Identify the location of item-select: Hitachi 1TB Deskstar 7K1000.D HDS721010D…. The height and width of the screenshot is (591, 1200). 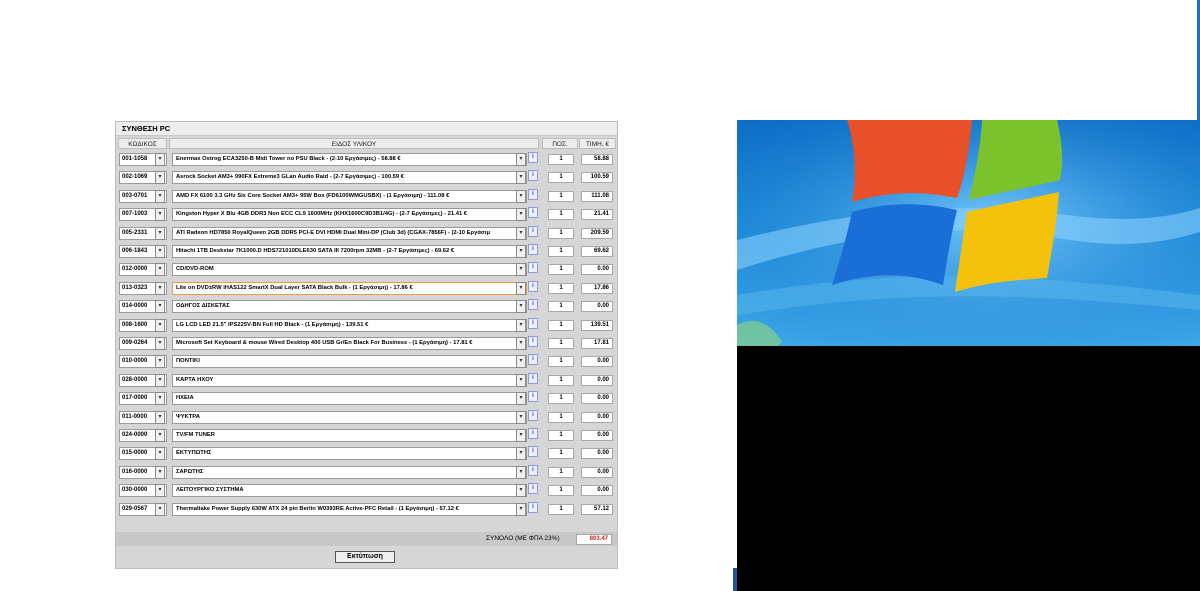
(349, 251).